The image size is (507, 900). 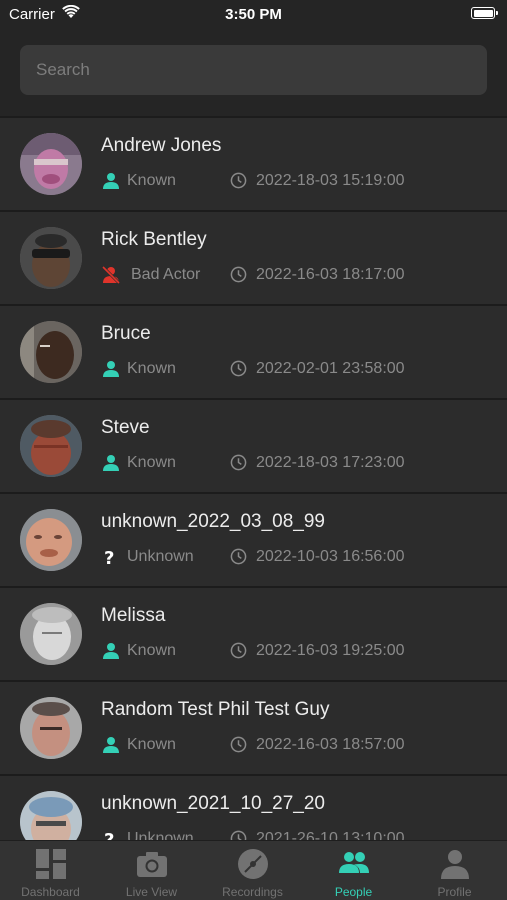 I want to click on timestamp: 2021-26-10 13:10:00, so click(x=330, y=835).